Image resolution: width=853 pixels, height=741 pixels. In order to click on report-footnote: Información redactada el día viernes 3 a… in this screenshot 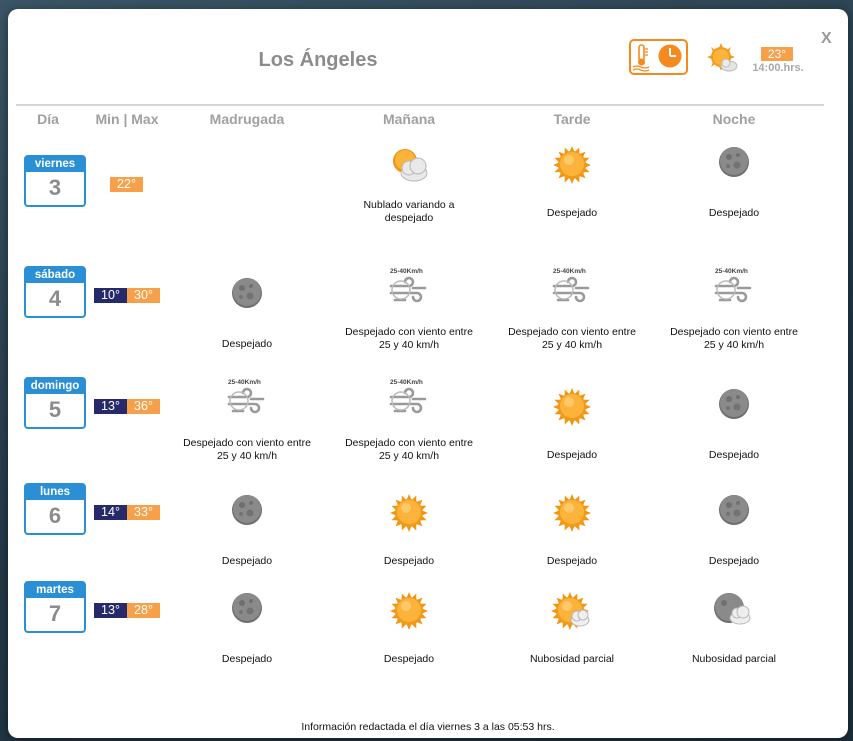, I will do `click(428, 727)`.